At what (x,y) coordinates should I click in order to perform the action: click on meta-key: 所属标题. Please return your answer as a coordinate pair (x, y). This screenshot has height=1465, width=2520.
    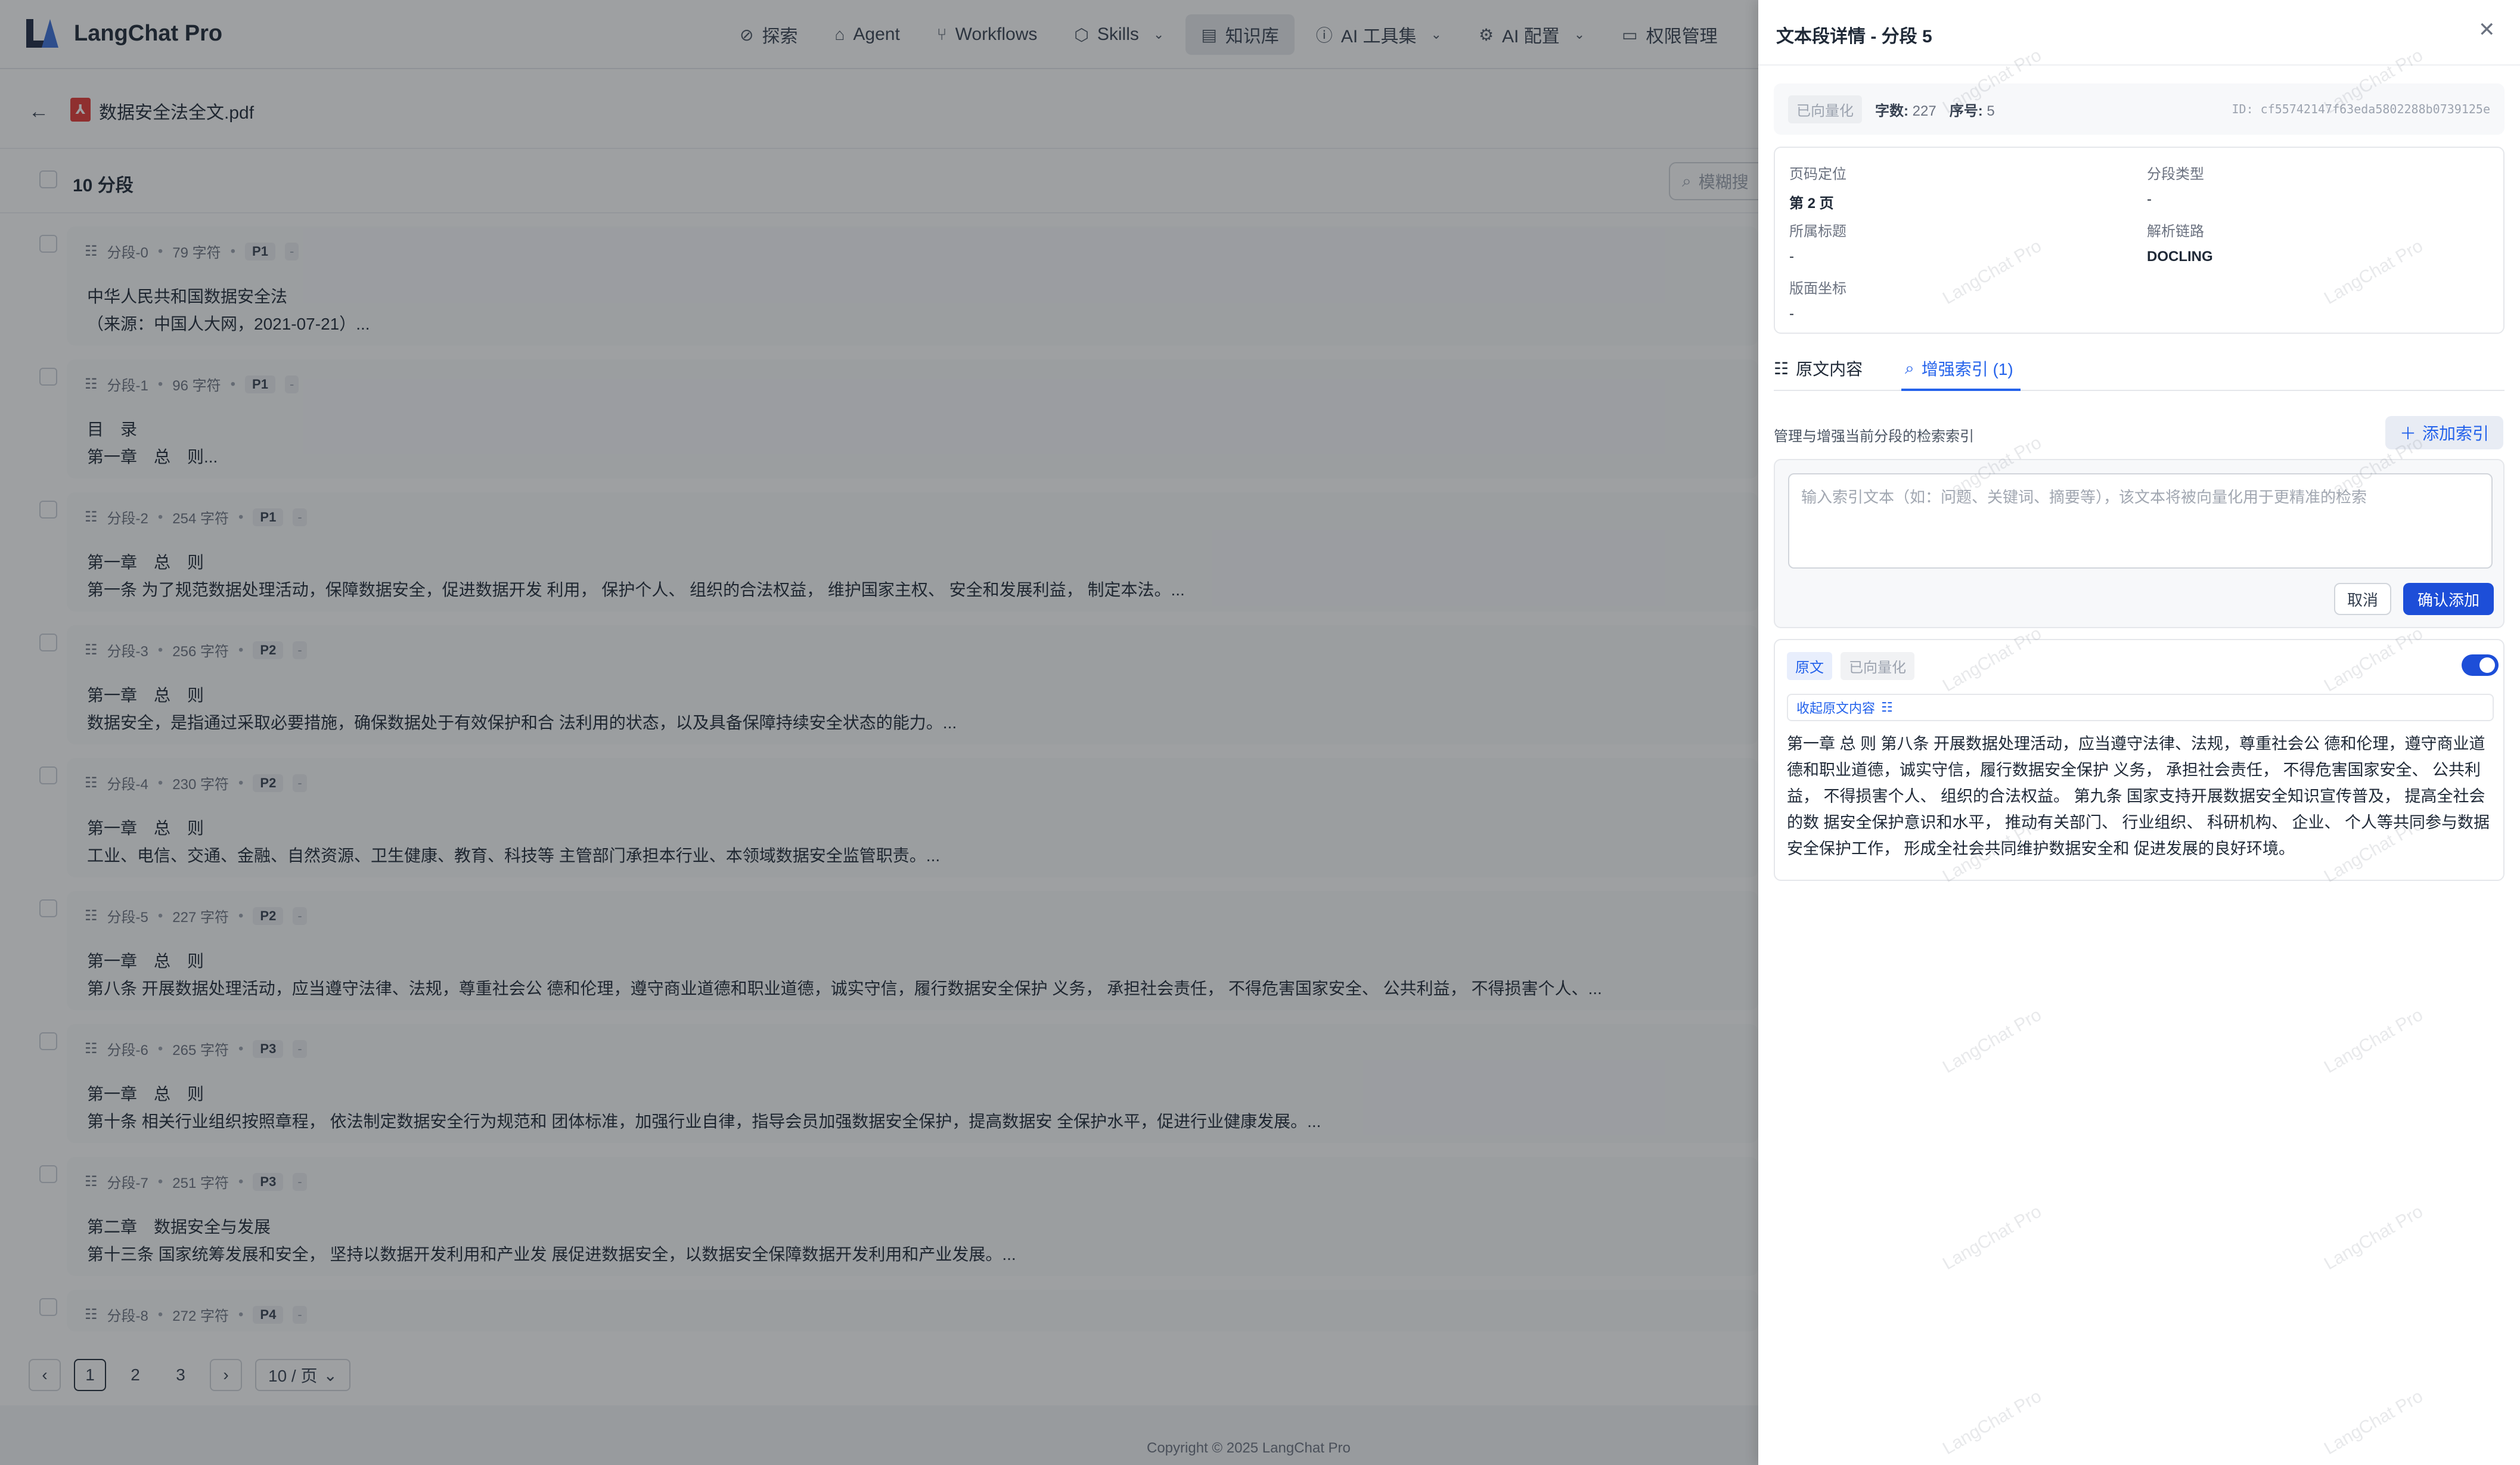
    Looking at the image, I should click on (1818, 232).